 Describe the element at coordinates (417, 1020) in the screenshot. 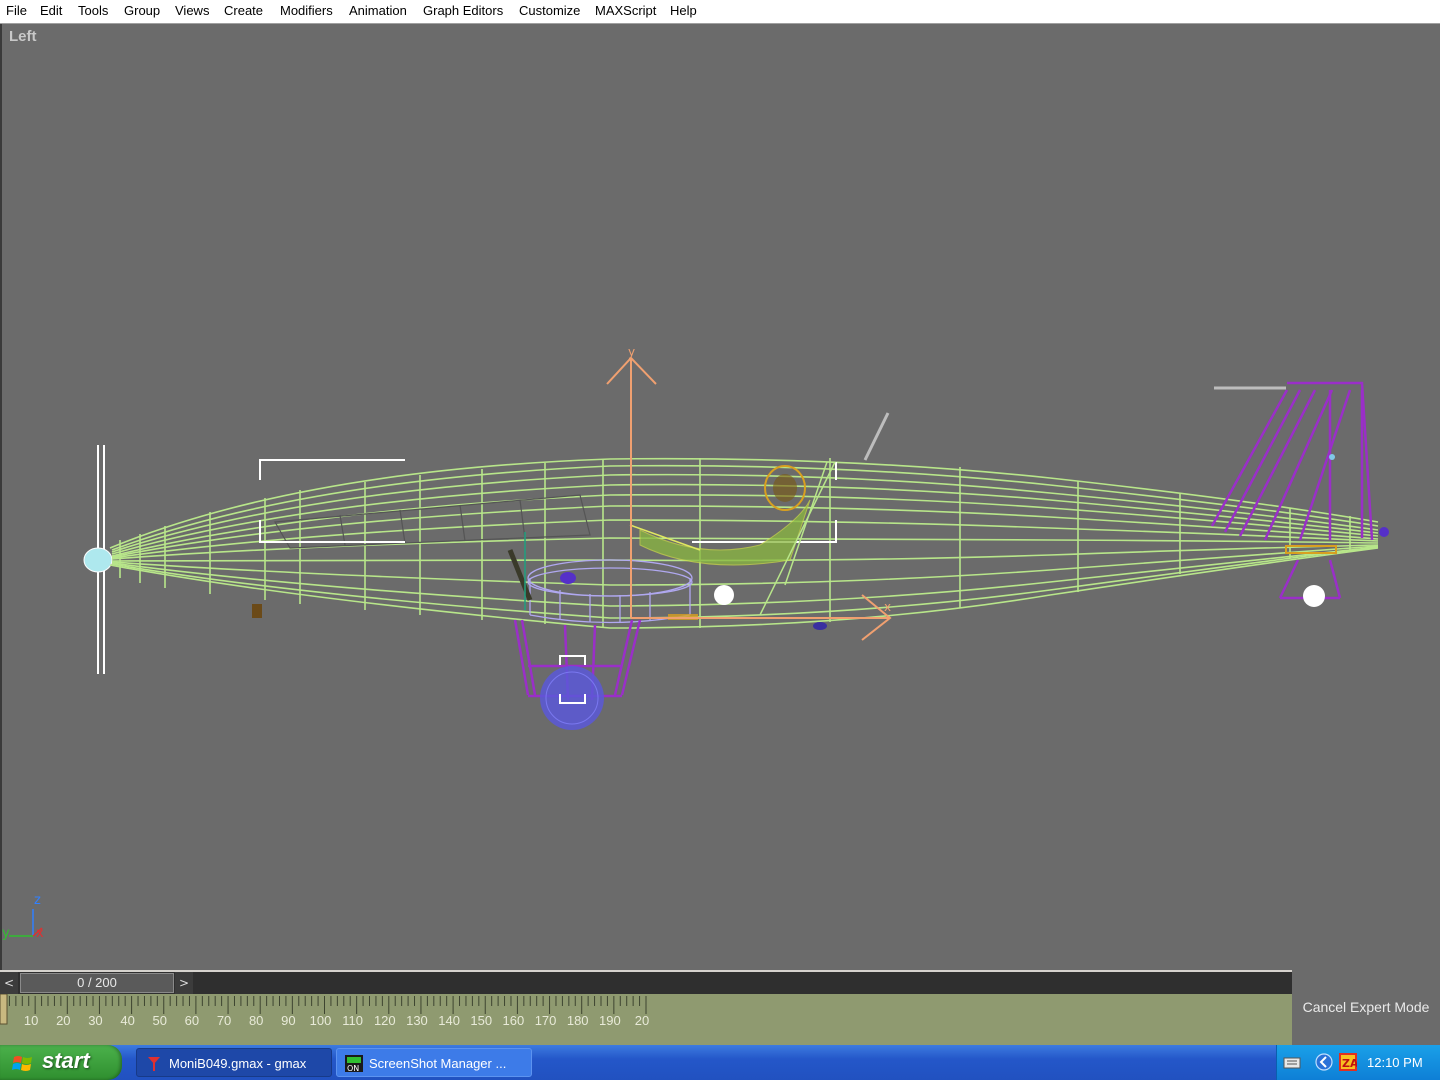

I see `timeline-tick-label: 130` at that location.